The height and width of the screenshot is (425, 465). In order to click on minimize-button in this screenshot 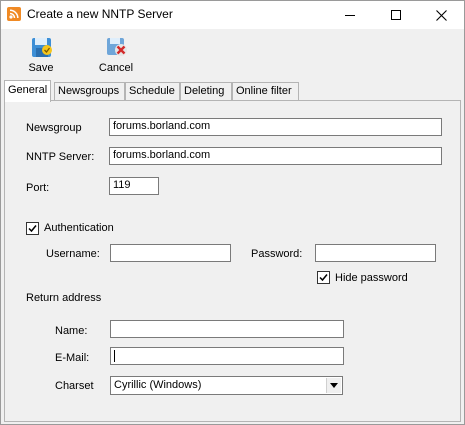, I will do `click(349, 15)`.